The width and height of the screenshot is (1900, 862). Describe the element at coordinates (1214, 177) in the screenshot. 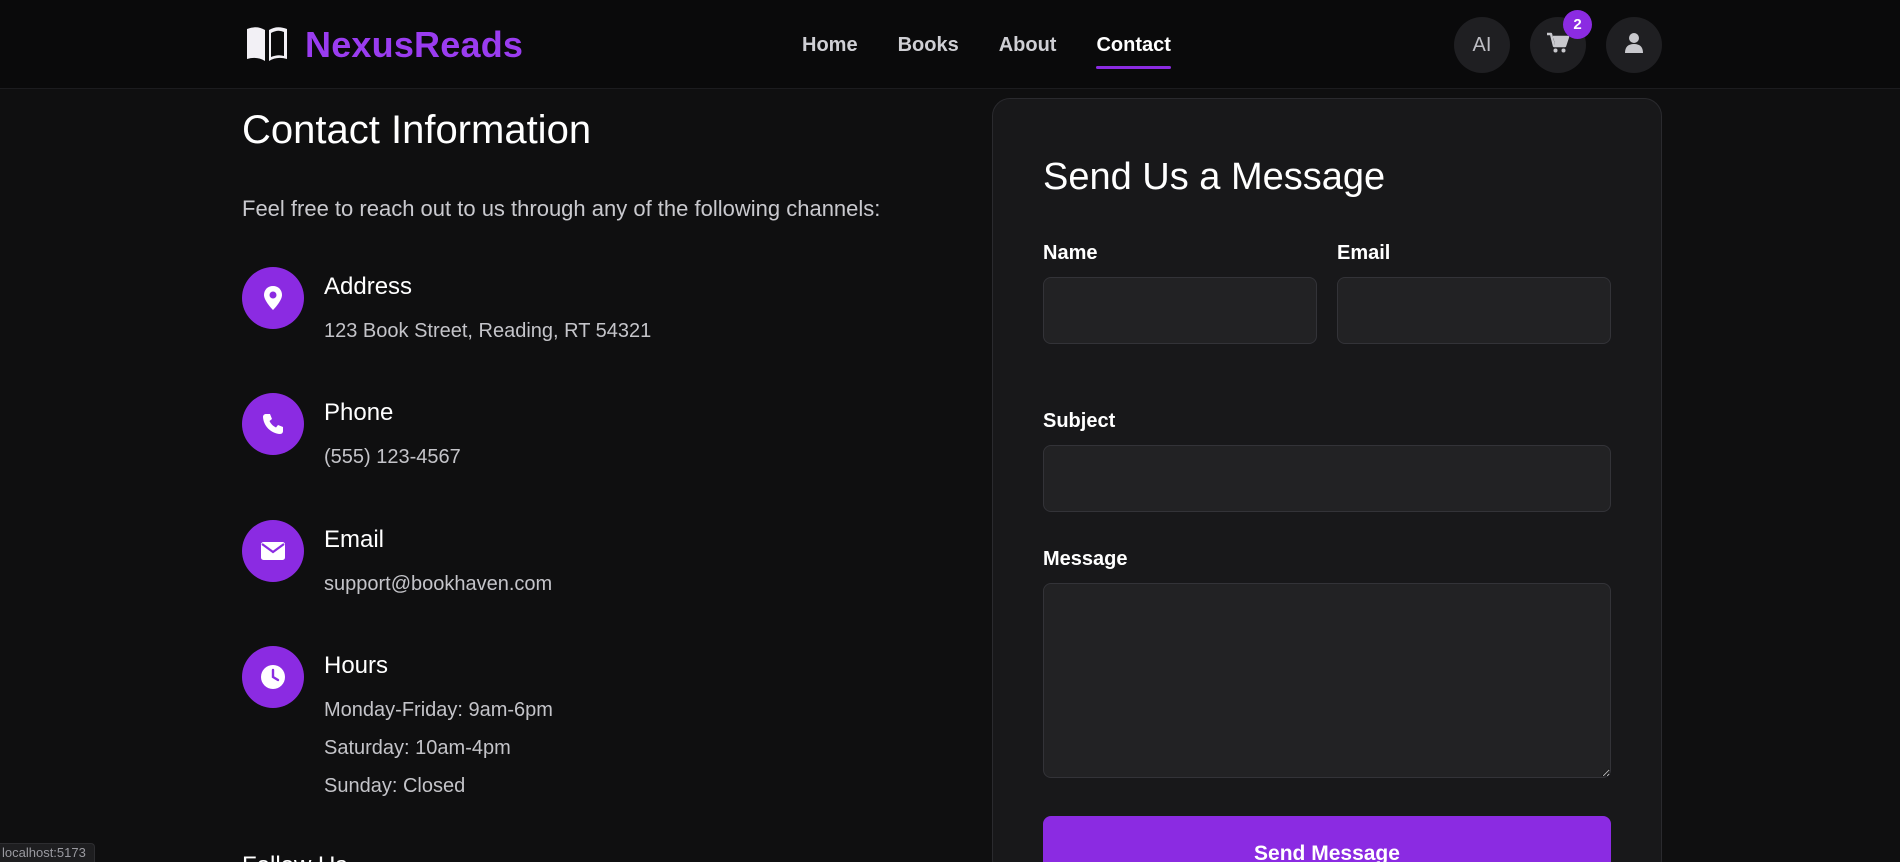

I see `form-title: Send Us a Message` at that location.